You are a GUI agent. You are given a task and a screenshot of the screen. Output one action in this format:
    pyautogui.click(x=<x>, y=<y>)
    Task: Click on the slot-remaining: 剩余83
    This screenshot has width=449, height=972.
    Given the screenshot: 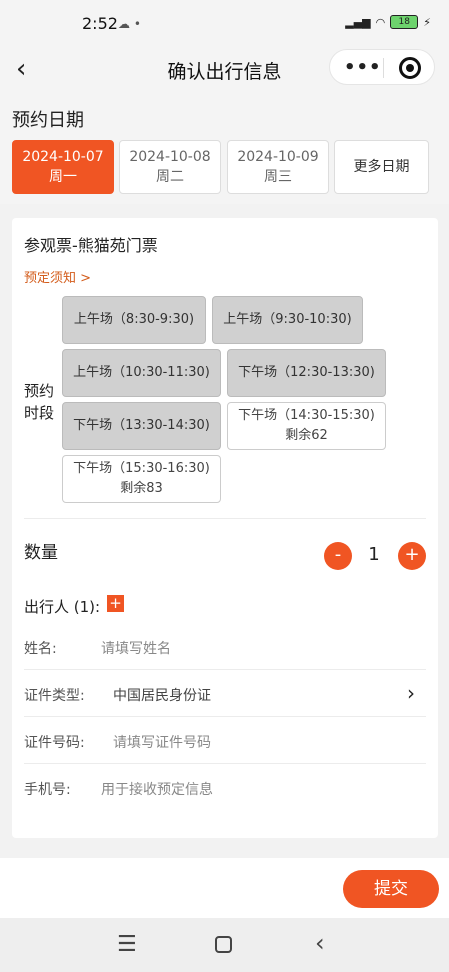 What is the action you would take?
    pyautogui.click(x=141, y=488)
    